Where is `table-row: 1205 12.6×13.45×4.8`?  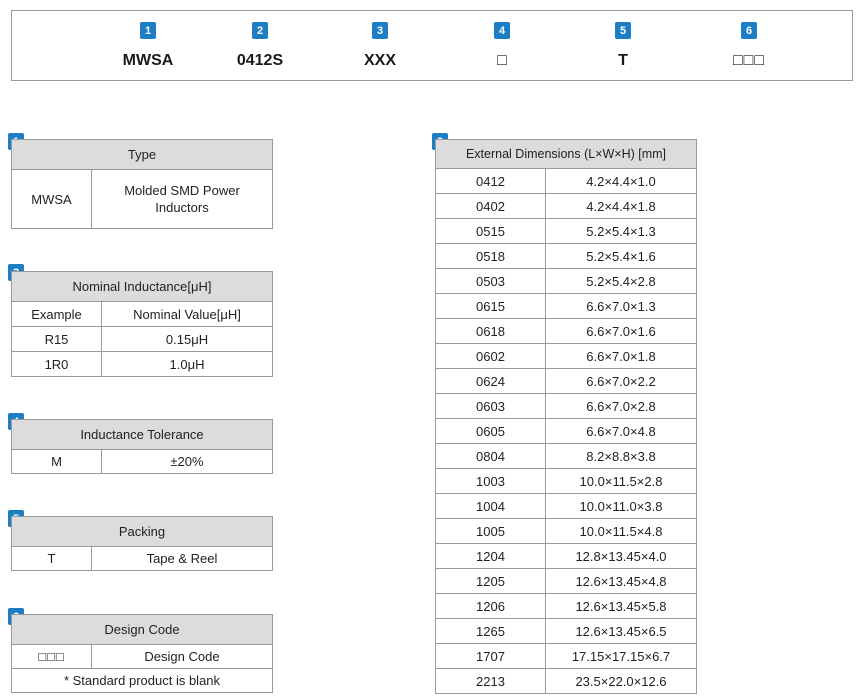 table-row: 1205 12.6×13.45×4.8 is located at coordinates (566, 581).